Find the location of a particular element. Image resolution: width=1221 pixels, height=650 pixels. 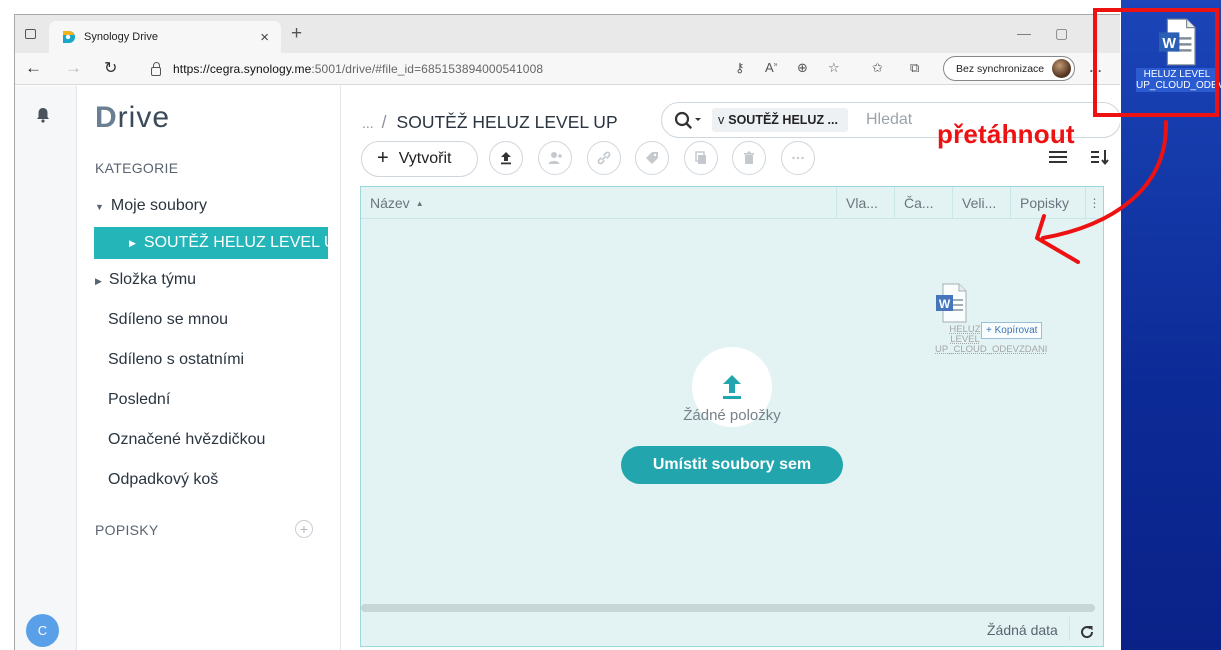

drive-logo: Drive is located at coordinates (133, 117).